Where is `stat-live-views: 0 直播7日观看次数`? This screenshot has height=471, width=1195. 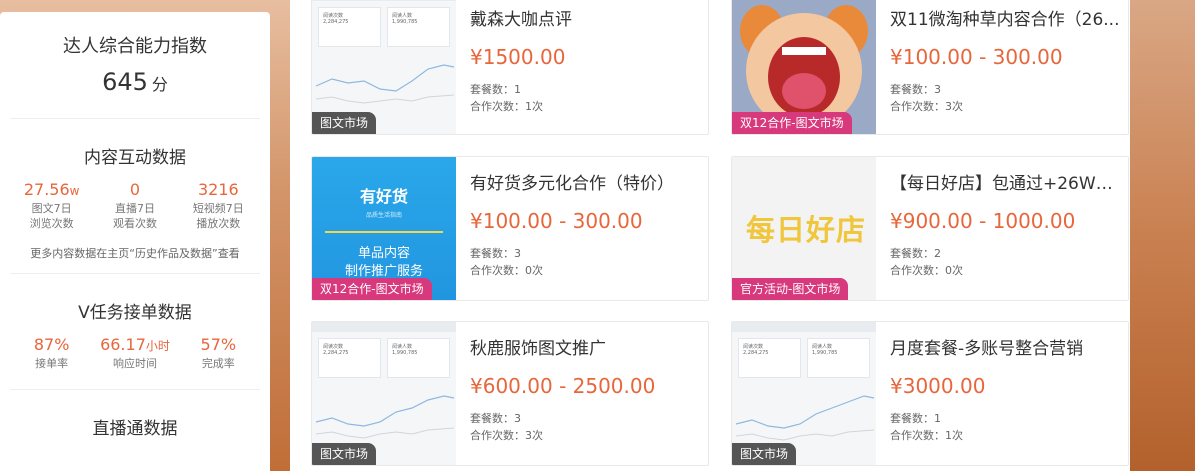 stat-live-views: 0 直播7日观看次数 is located at coordinates (135, 205).